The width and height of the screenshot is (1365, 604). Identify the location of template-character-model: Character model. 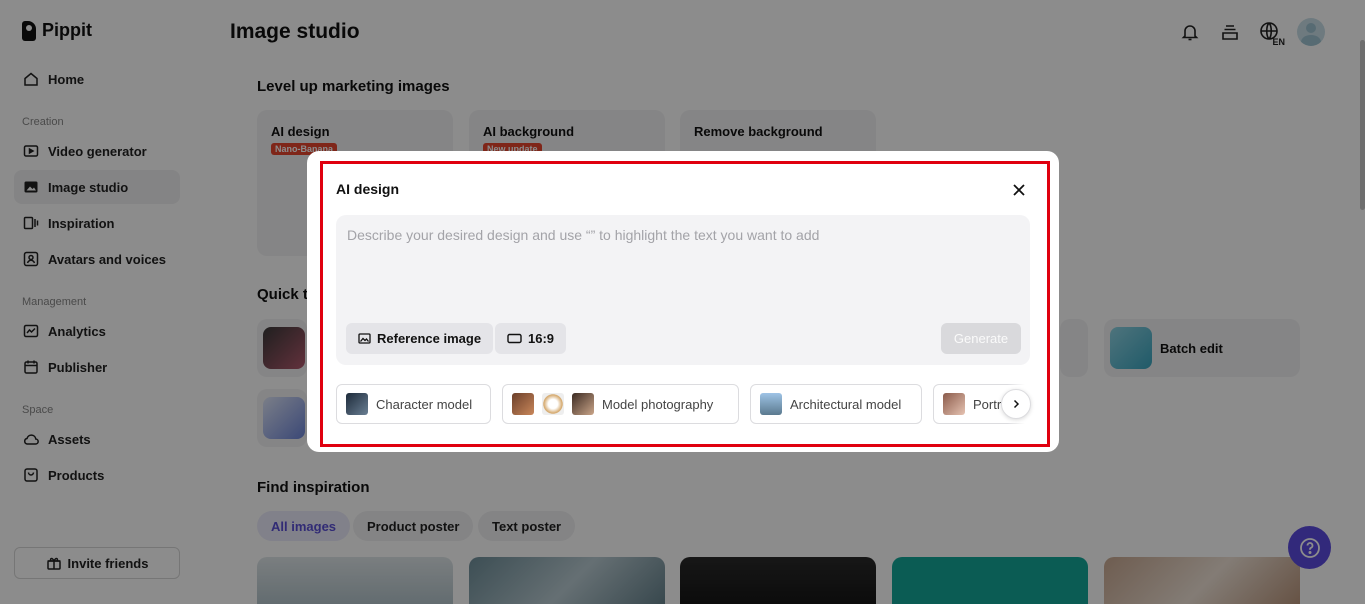
(413, 404).